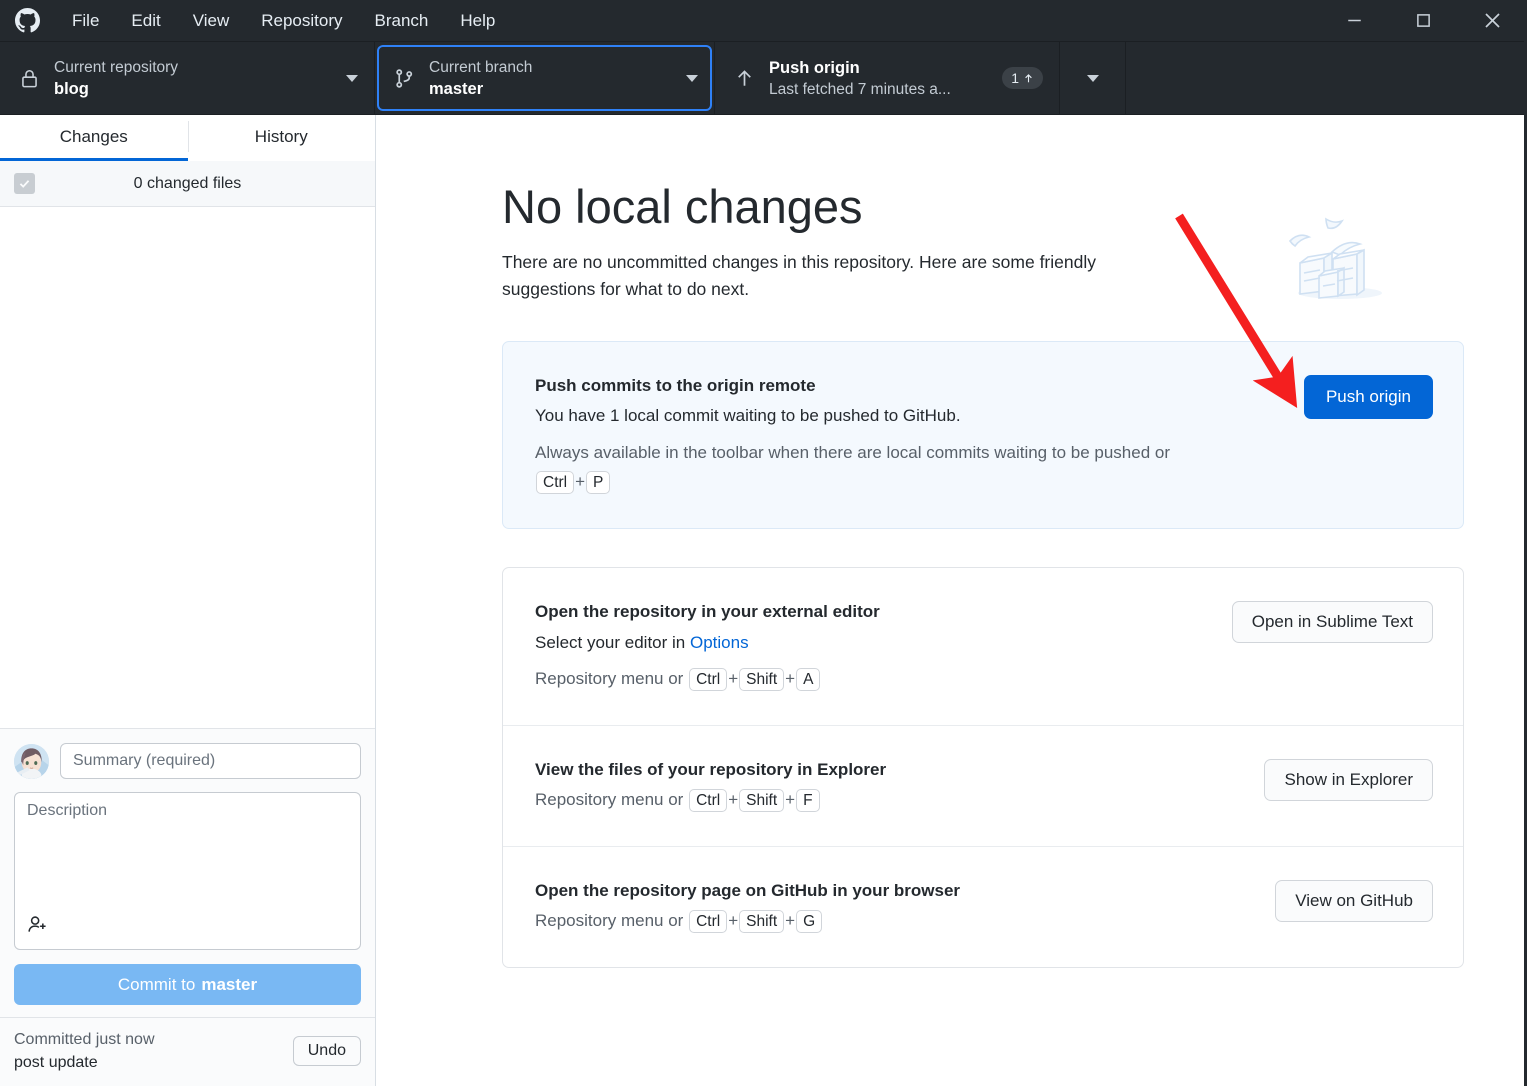  I want to click on menu-item-view: View, so click(211, 20).